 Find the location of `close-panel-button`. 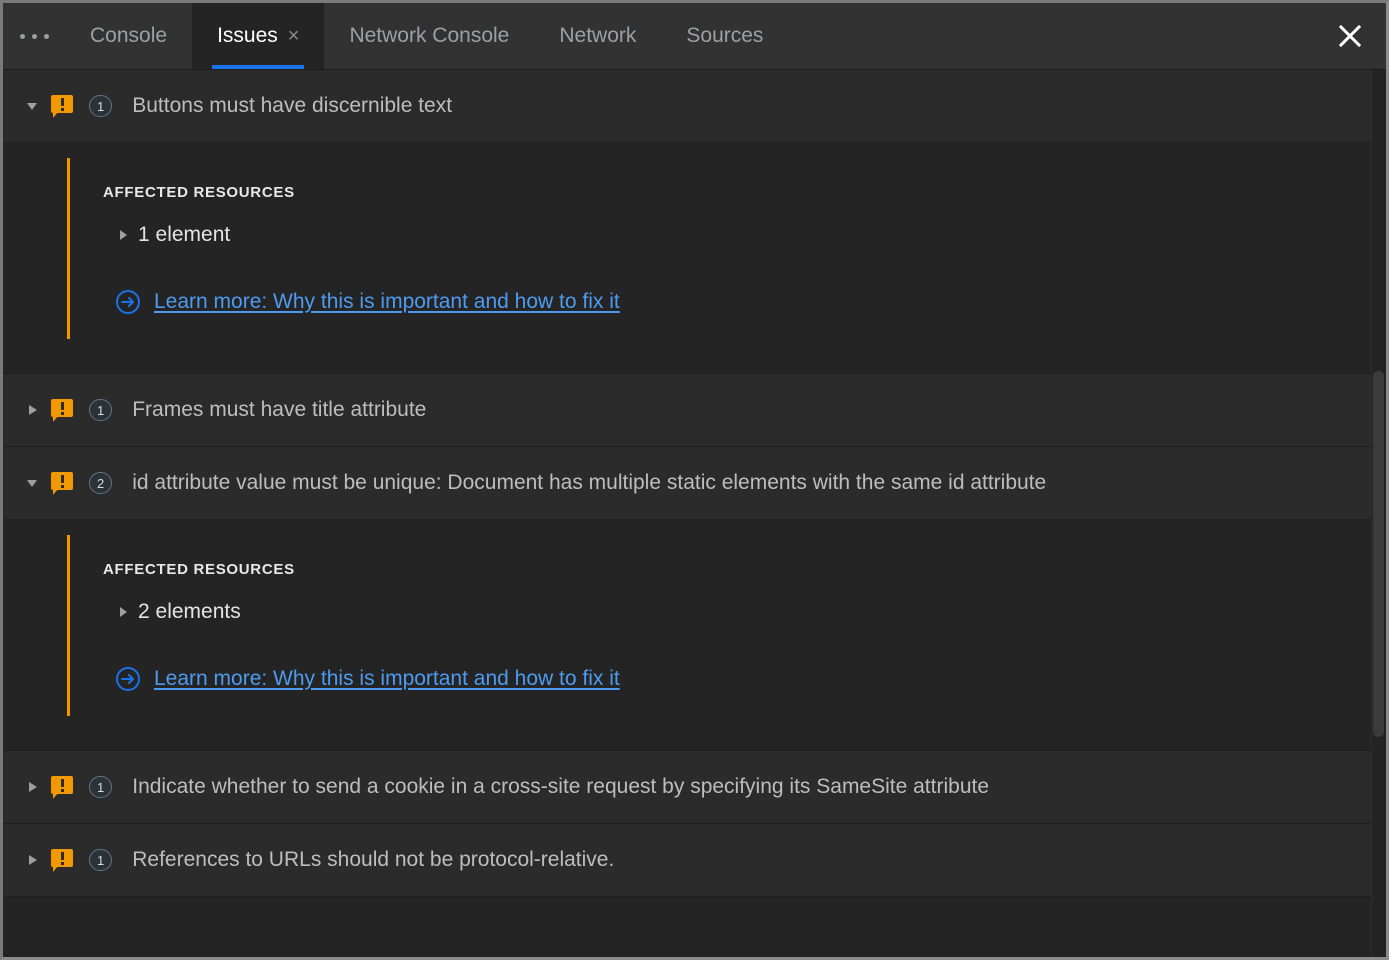

close-panel-button is located at coordinates (1350, 36).